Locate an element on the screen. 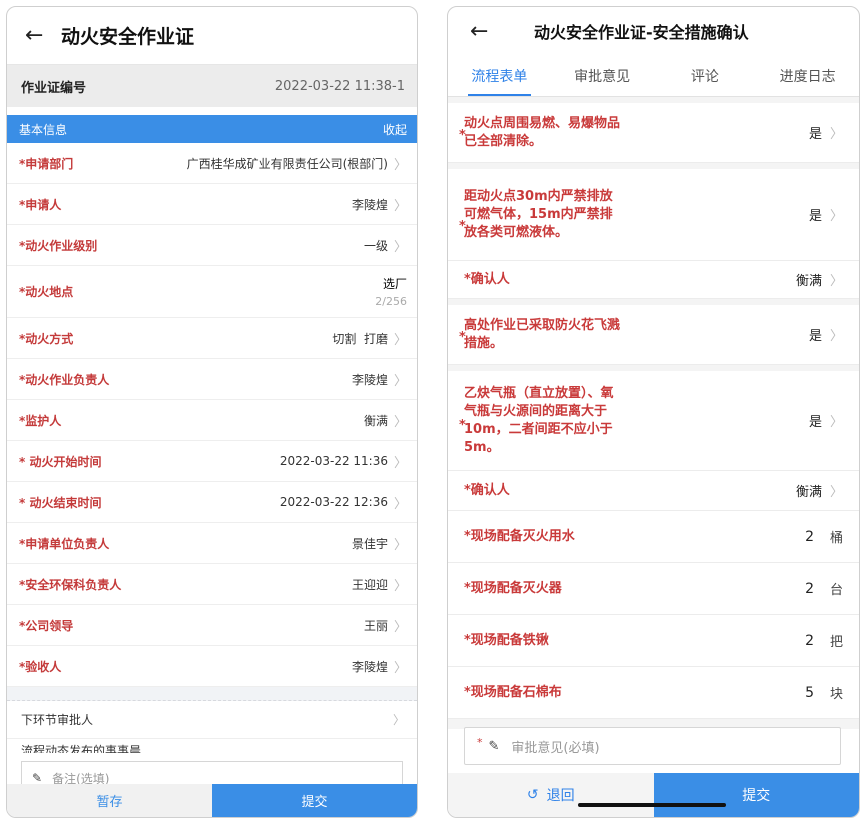 This screenshot has width=866, height=824. tab-comments: 评论 is located at coordinates (705, 75).